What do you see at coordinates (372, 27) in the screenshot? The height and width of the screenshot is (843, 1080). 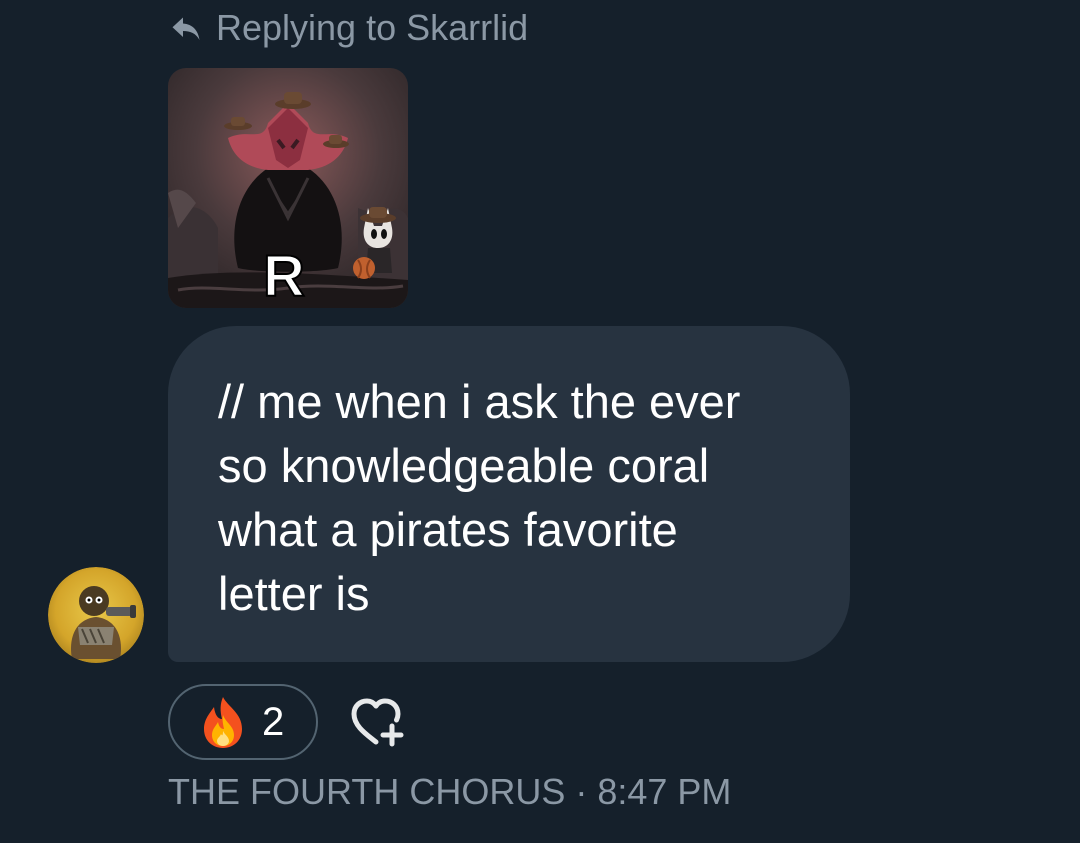 I see `replying-to-text: Replying to Skarrlid` at bounding box center [372, 27].